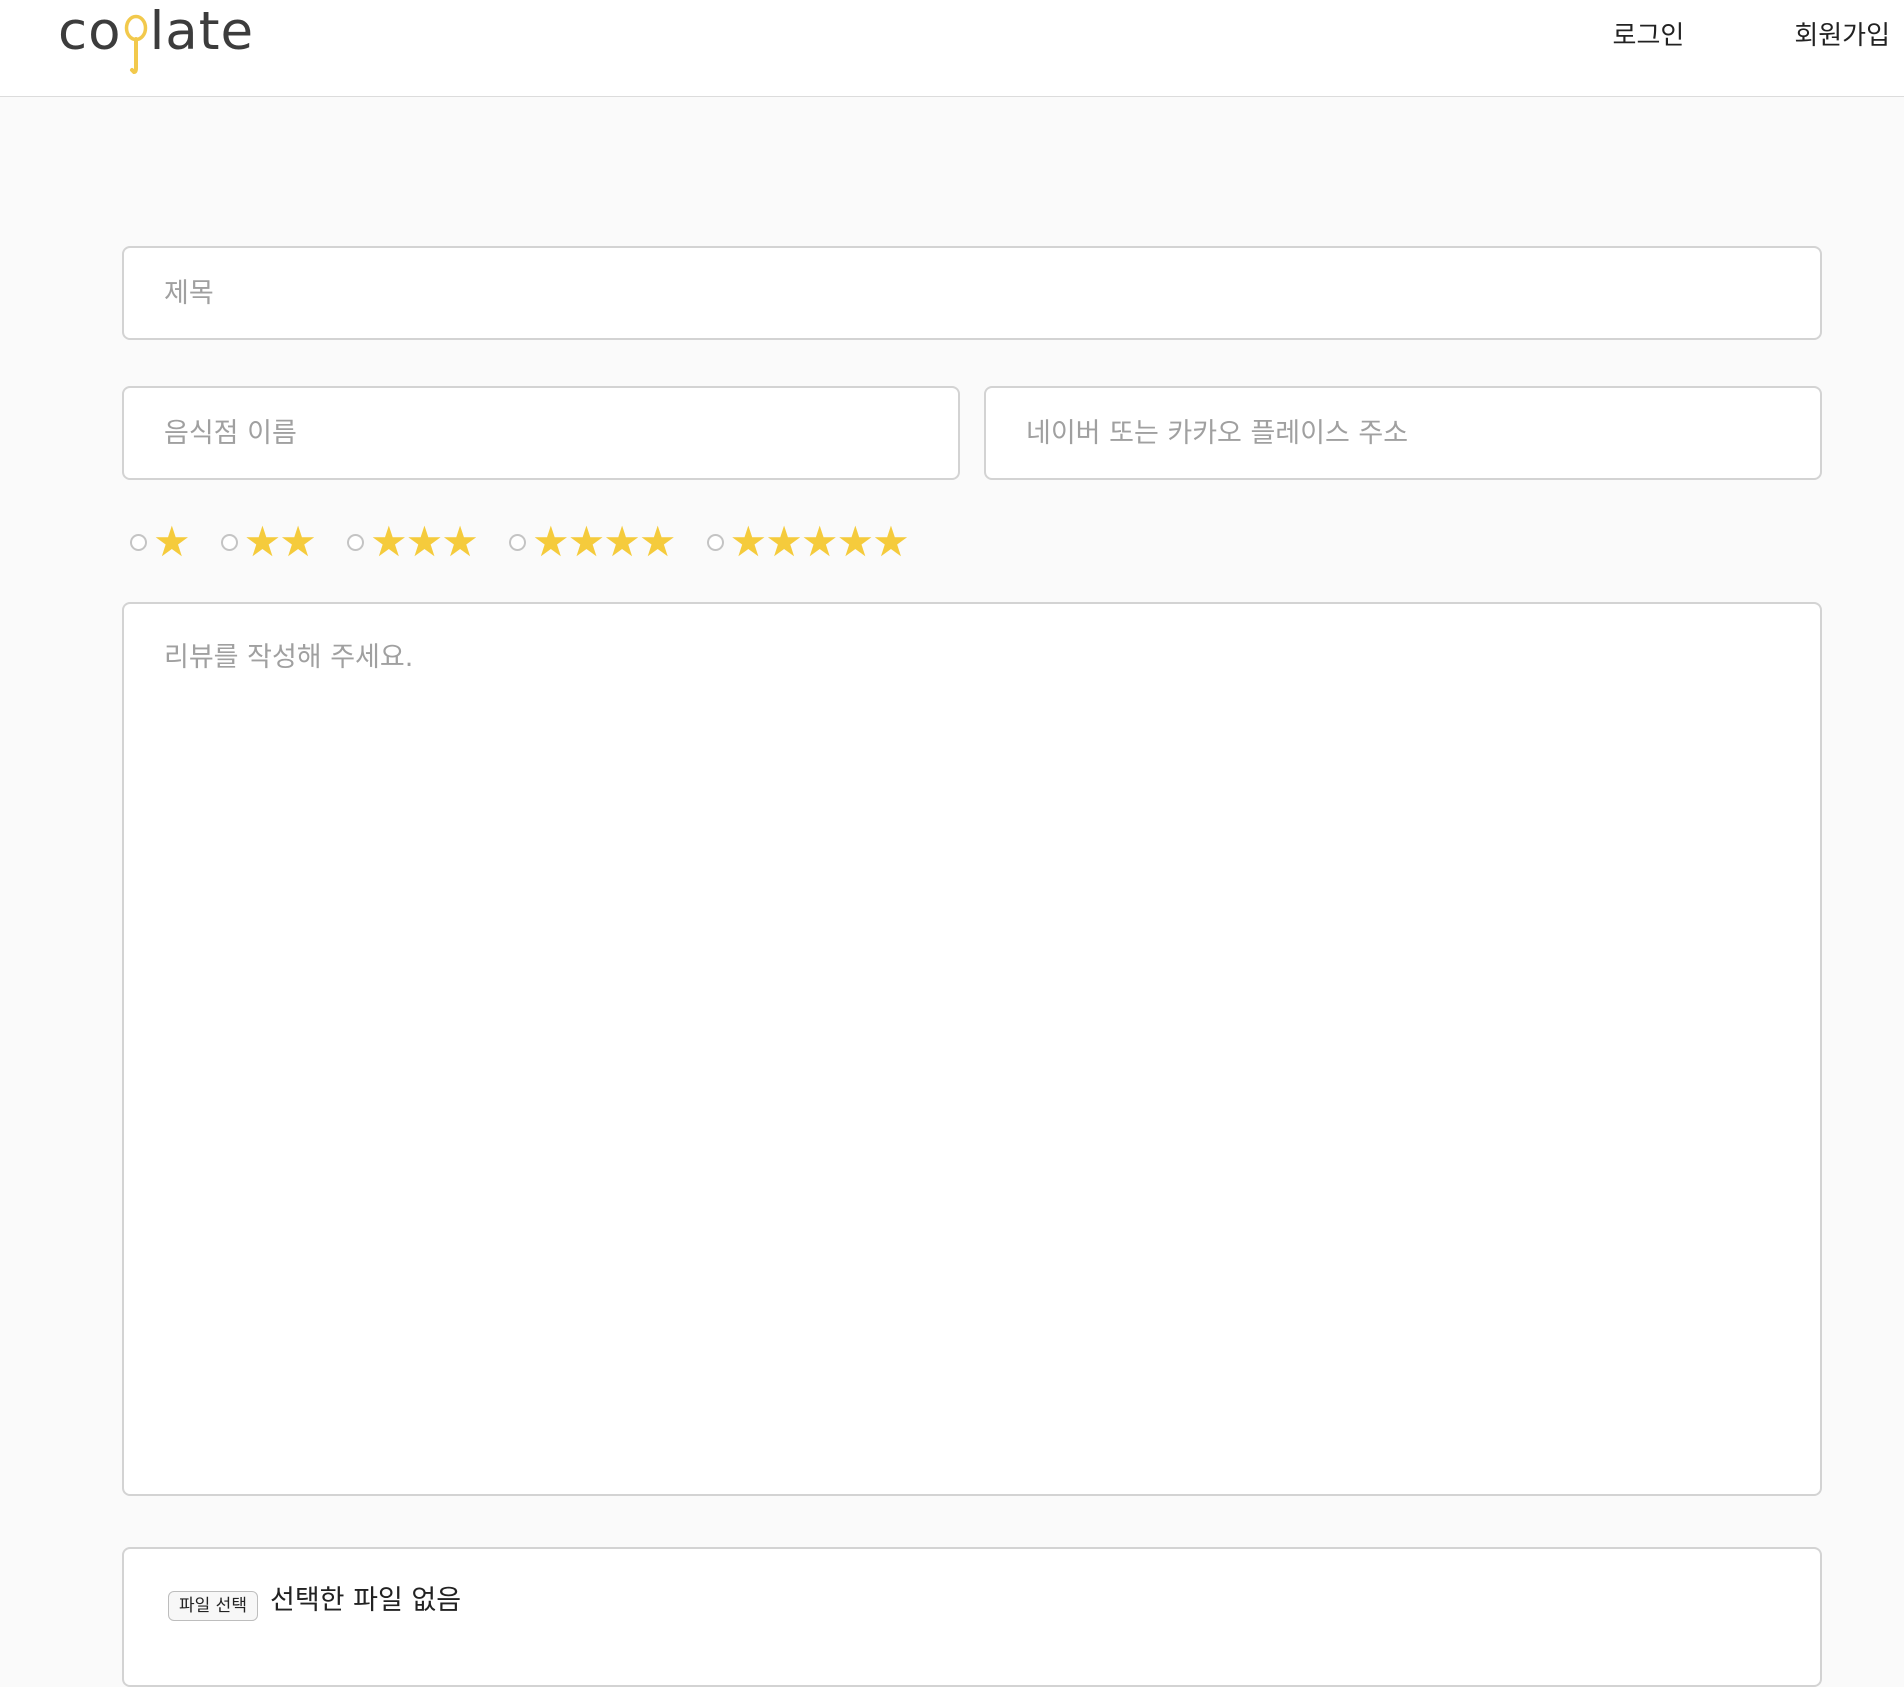 This screenshot has height=1687, width=1904. I want to click on logo-text-suffix: late, so click(202, 31).